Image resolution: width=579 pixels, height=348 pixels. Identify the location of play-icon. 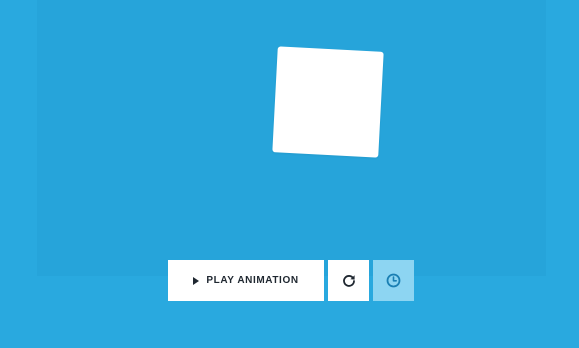
(196, 280).